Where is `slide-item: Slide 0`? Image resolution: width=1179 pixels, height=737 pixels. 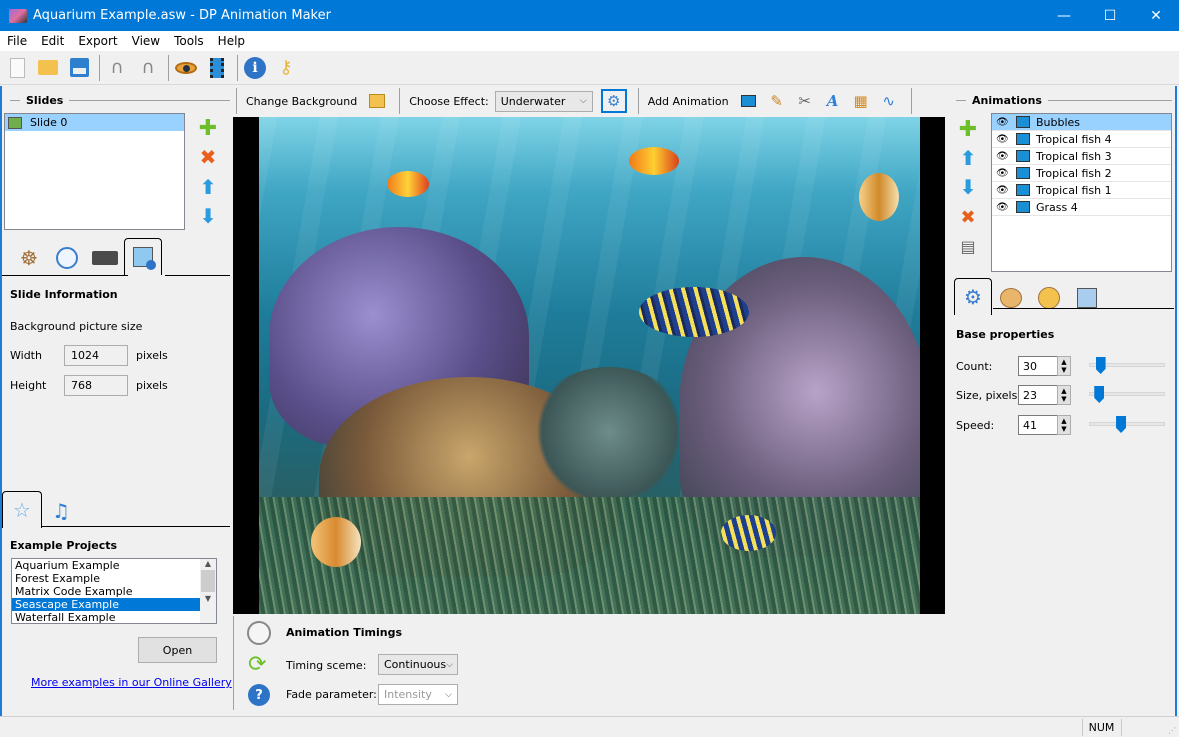
slide-item: Slide 0 is located at coordinates (94, 122).